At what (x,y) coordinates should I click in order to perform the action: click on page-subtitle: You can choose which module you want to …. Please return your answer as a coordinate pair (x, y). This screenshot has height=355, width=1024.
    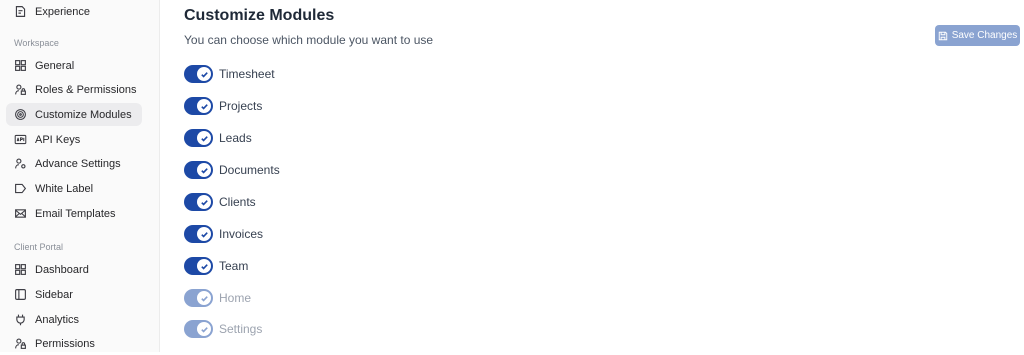
    Looking at the image, I should click on (309, 40).